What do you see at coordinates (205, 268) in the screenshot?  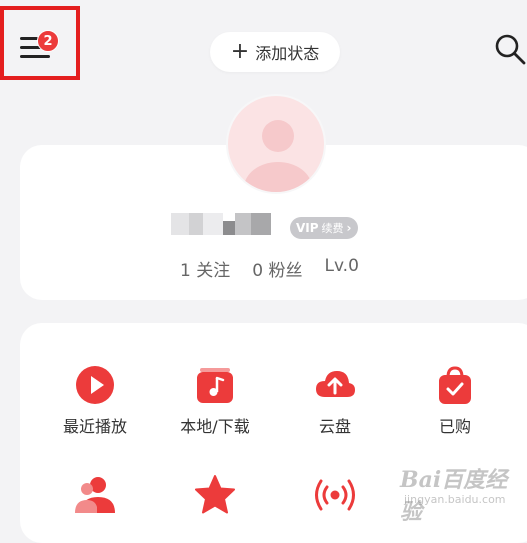 I see `following-count: 1 关注` at bounding box center [205, 268].